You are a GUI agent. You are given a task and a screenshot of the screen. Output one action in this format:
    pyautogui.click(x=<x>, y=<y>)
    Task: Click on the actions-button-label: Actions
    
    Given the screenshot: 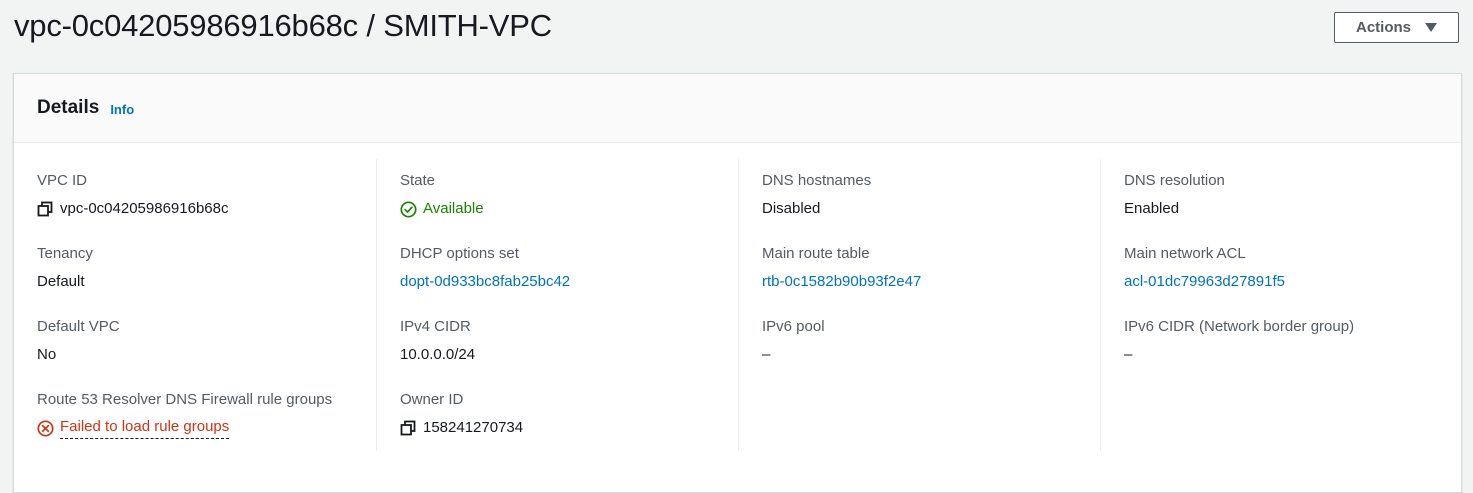 What is the action you would take?
    pyautogui.click(x=1383, y=27)
    